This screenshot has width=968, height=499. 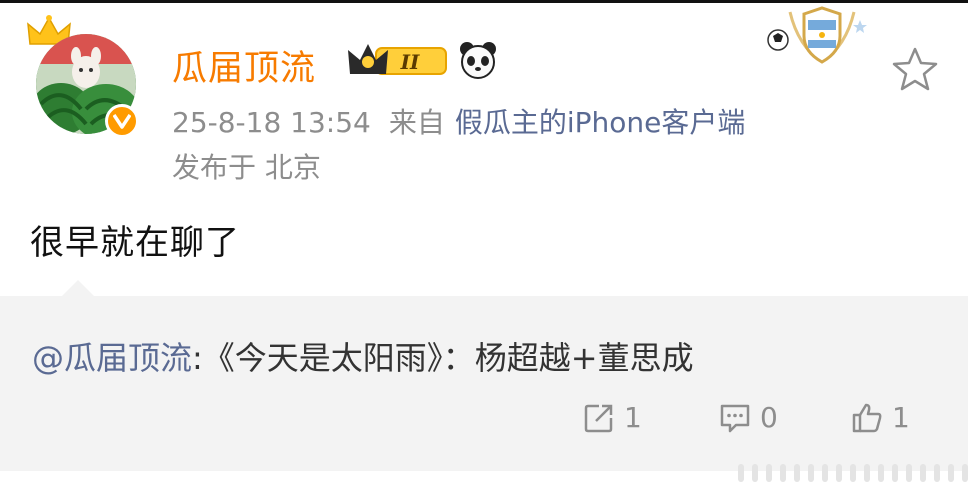 I want to click on quoted-post-text: @瓜届顶流:《今天是太阳雨》：杨超越+董思成, so click(x=363, y=356).